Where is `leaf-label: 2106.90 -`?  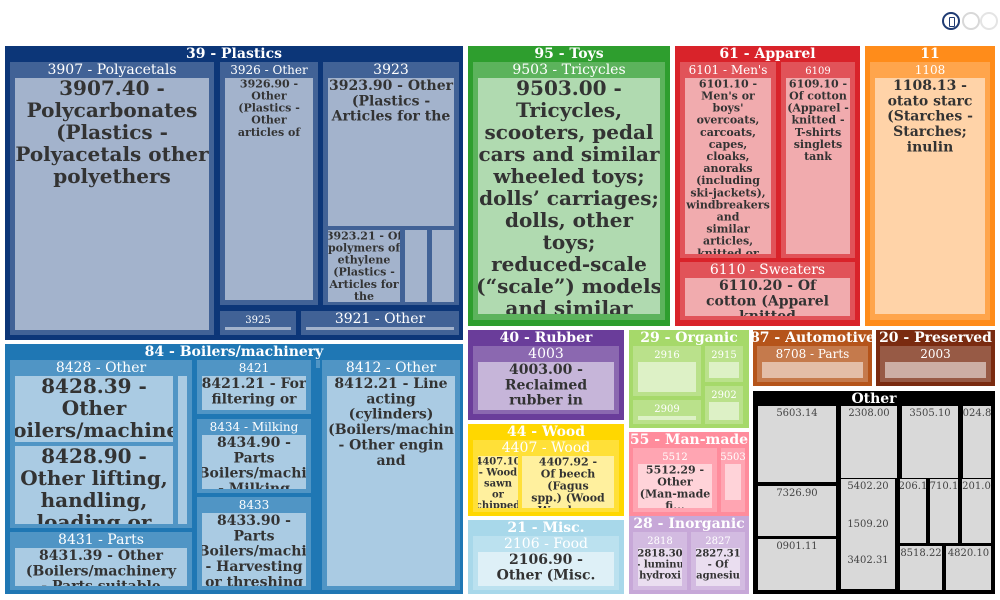 leaf-label: 2106.90 - is located at coordinates (546, 560).